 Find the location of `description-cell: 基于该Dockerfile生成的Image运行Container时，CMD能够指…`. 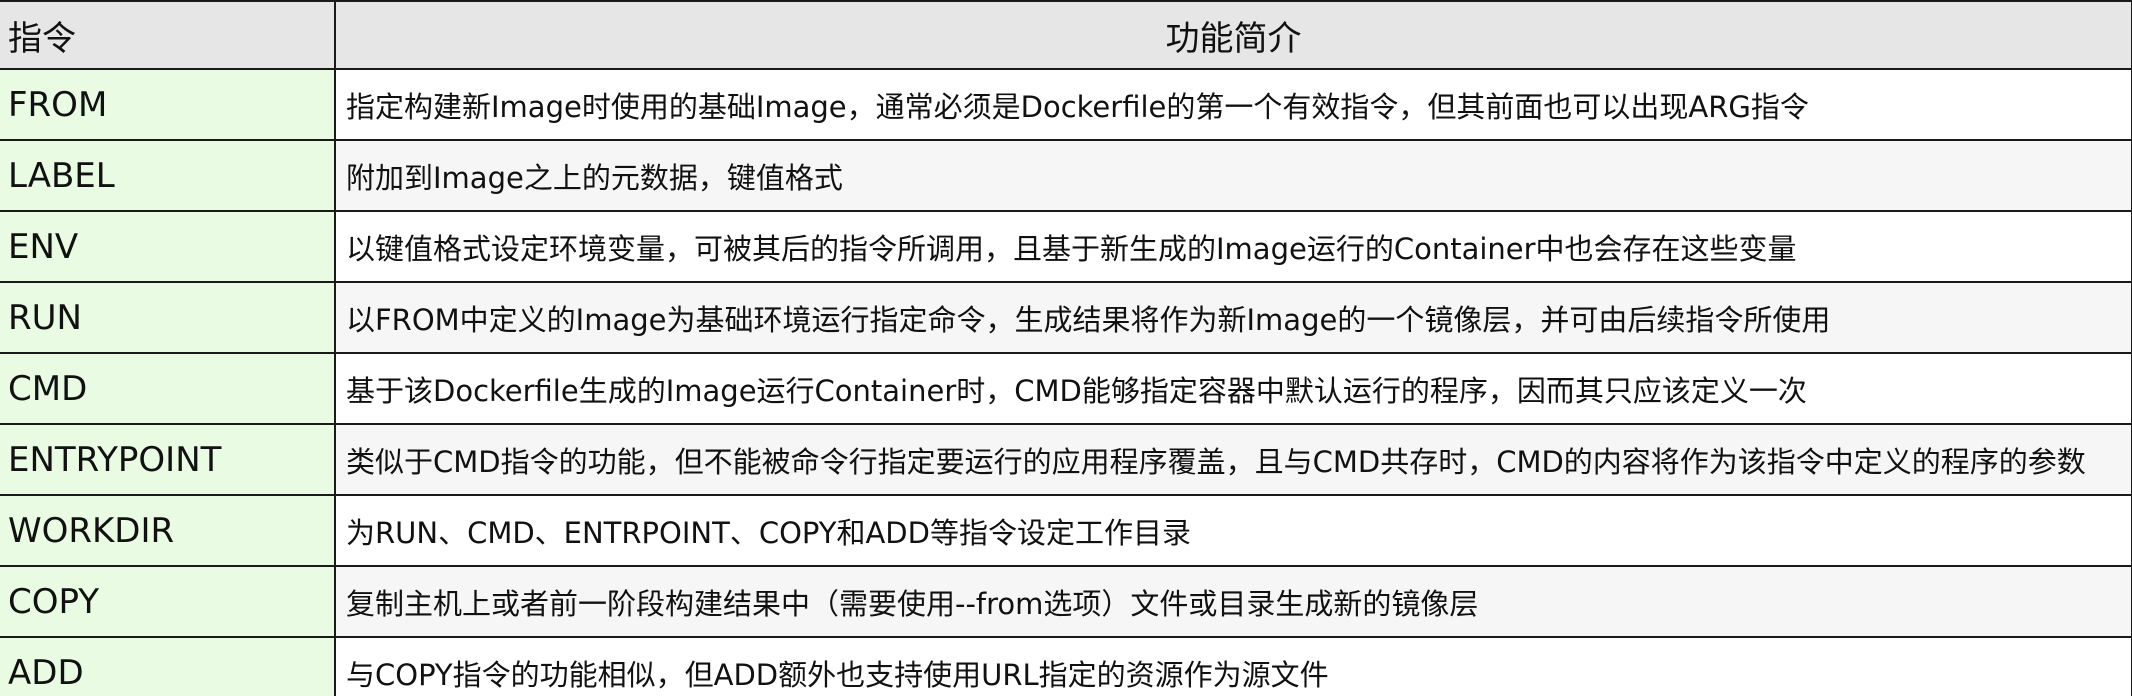

description-cell: 基于该Dockerfile生成的Image运行Container时，CMD能够指… is located at coordinates (1233, 388).